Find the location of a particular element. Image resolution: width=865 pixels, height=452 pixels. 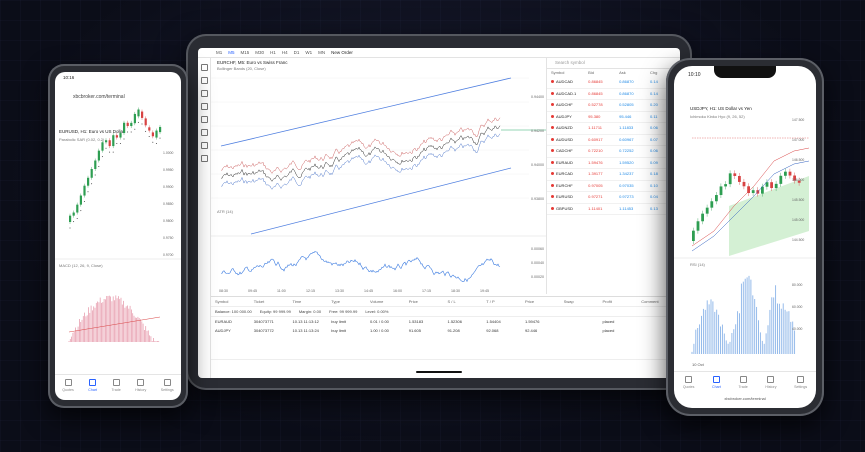

watchlist-row: CADCHF 0.72210 0.72252 0.06 is located at coordinates (613, 152).